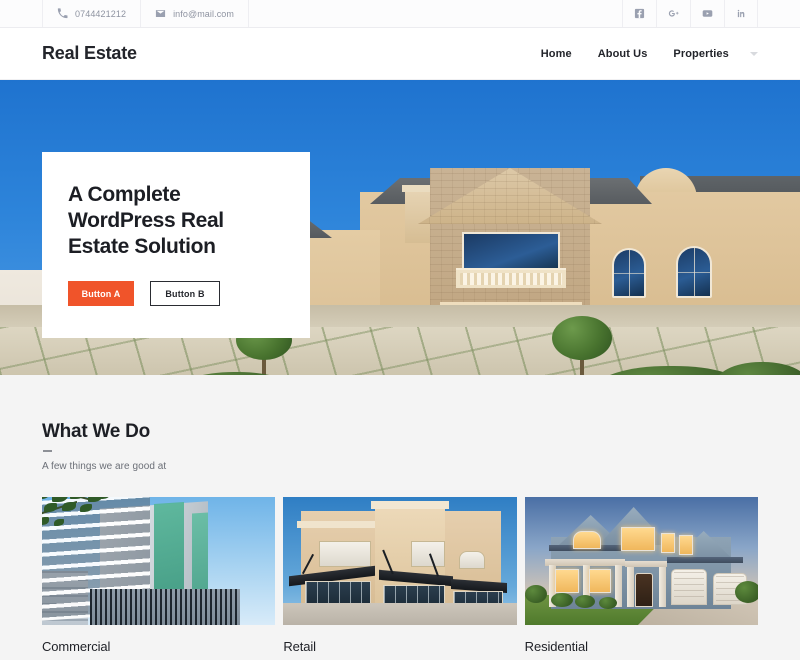 This screenshot has width=800, height=660. What do you see at coordinates (707, 13) in the screenshot?
I see `youtube-icon` at bounding box center [707, 13].